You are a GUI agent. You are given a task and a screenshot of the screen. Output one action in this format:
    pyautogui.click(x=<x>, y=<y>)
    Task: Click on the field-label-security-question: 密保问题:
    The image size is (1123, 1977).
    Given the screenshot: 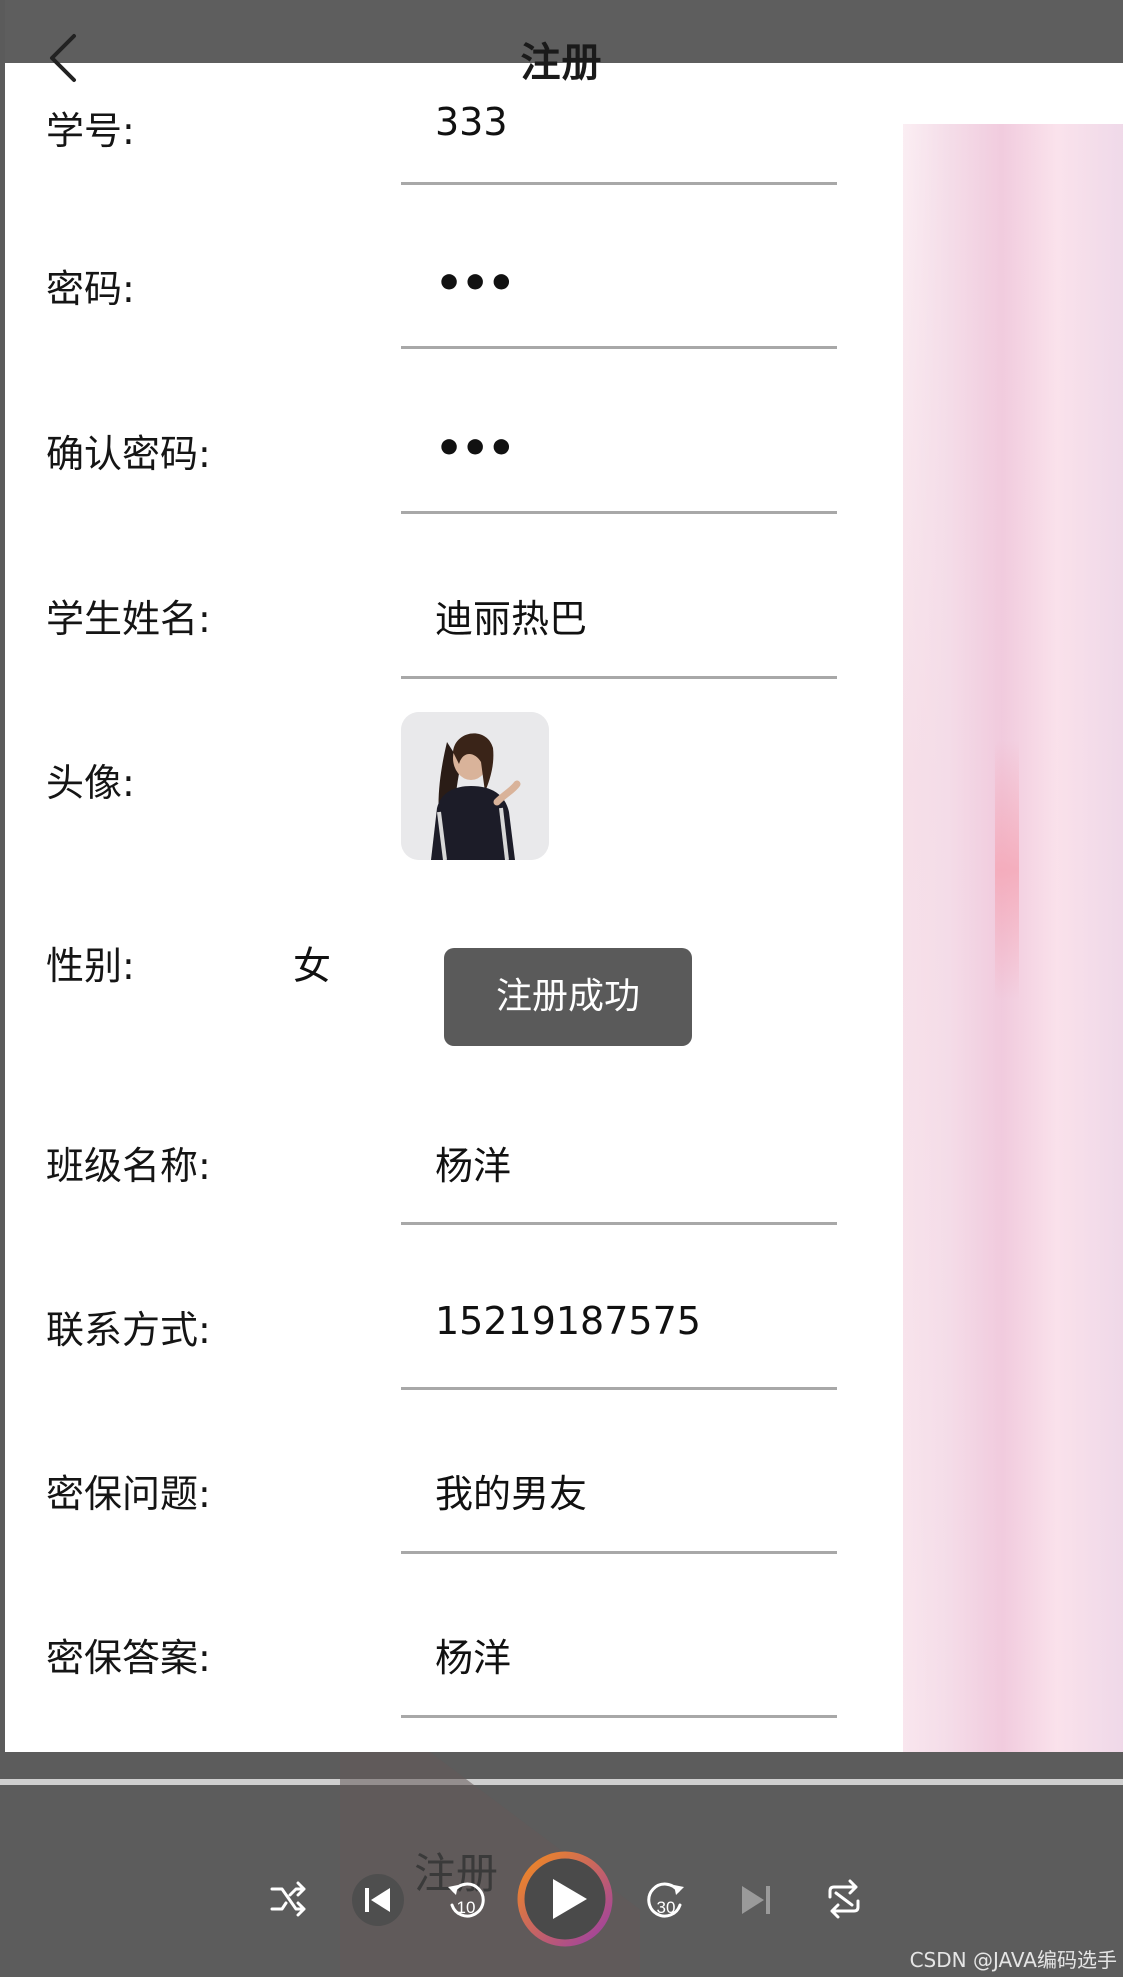 What is the action you would take?
    pyautogui.click(x=128, y=1494)
    